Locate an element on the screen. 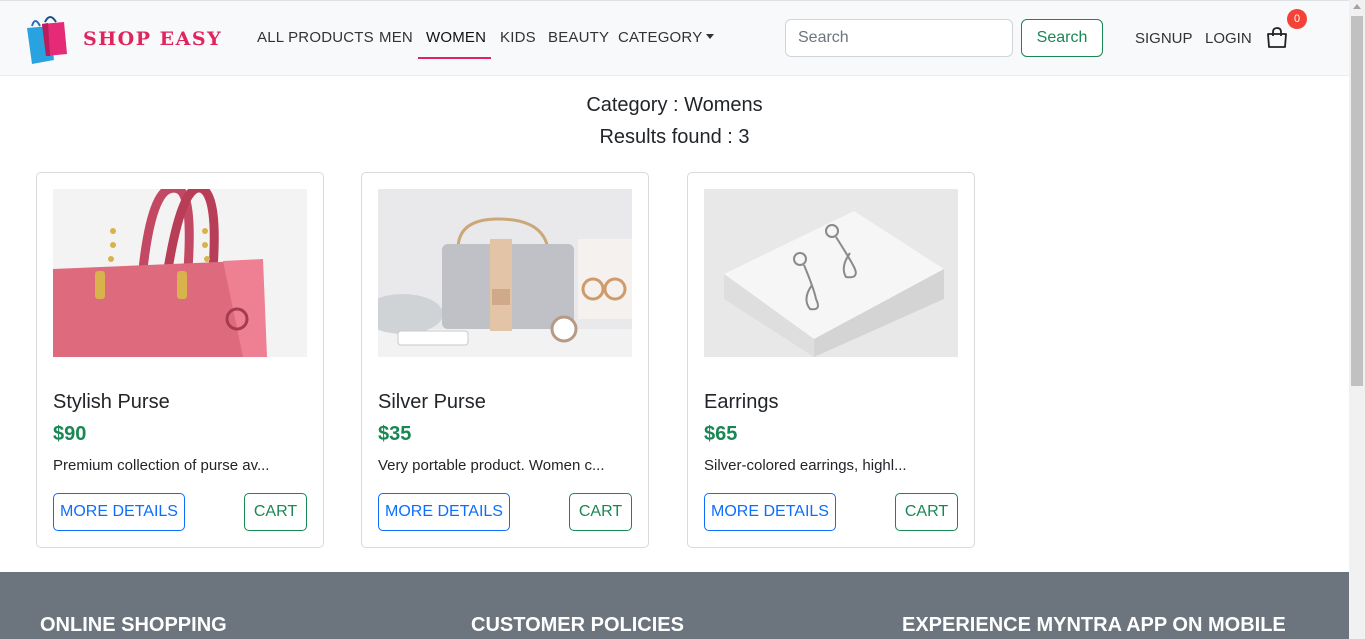 This screenshot has width=1365, height=639. shopping-bag-icon is located at coordinates (1277, 38).